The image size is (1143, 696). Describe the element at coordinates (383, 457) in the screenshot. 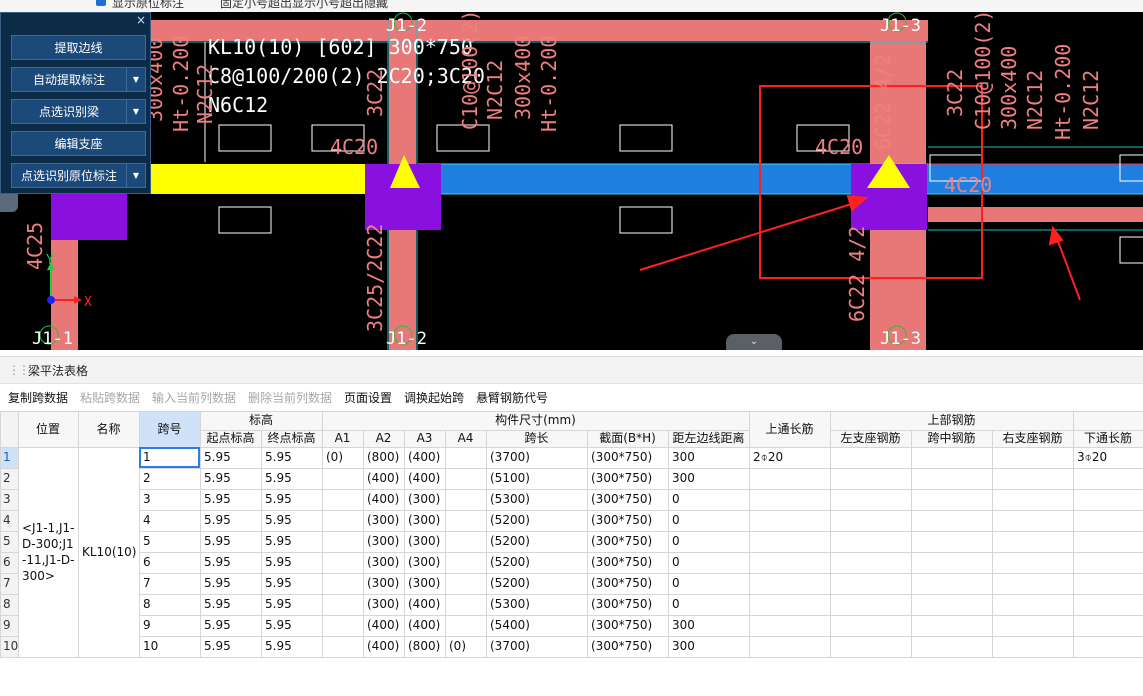

I see `cell-a2: (800)` at that location.